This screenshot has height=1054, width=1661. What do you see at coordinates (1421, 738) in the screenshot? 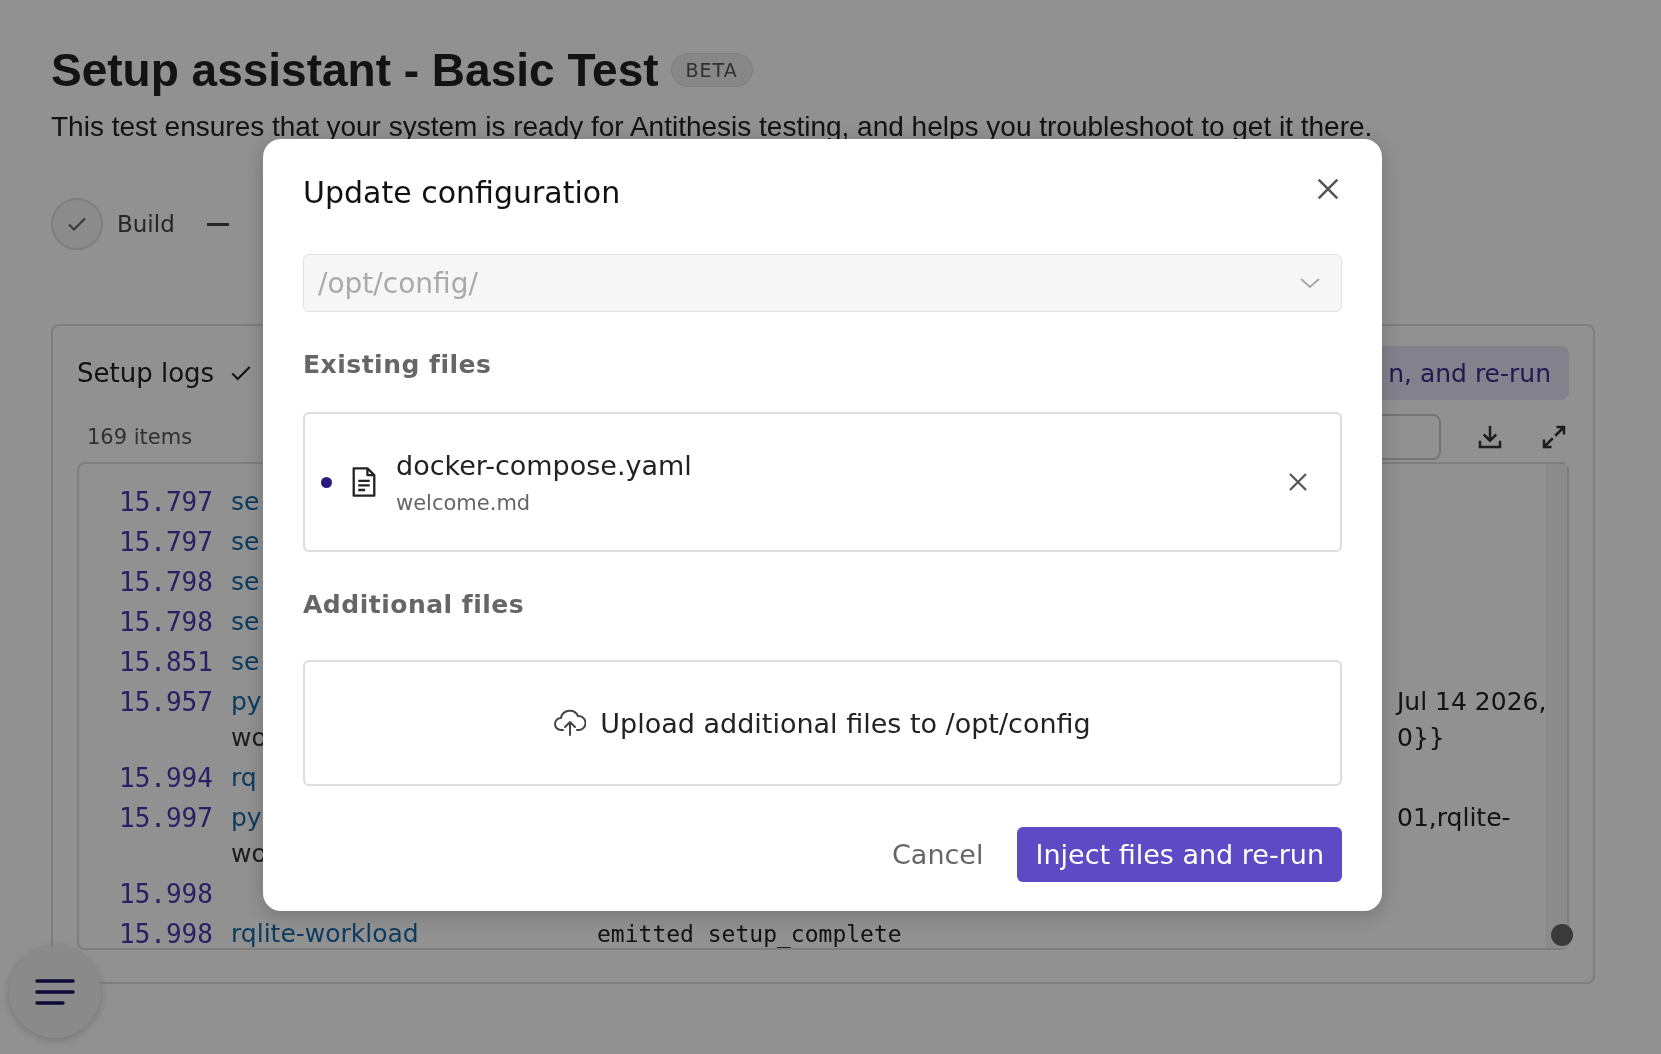
I see `log-message: 0}}` at bounding box center [1421, 738].